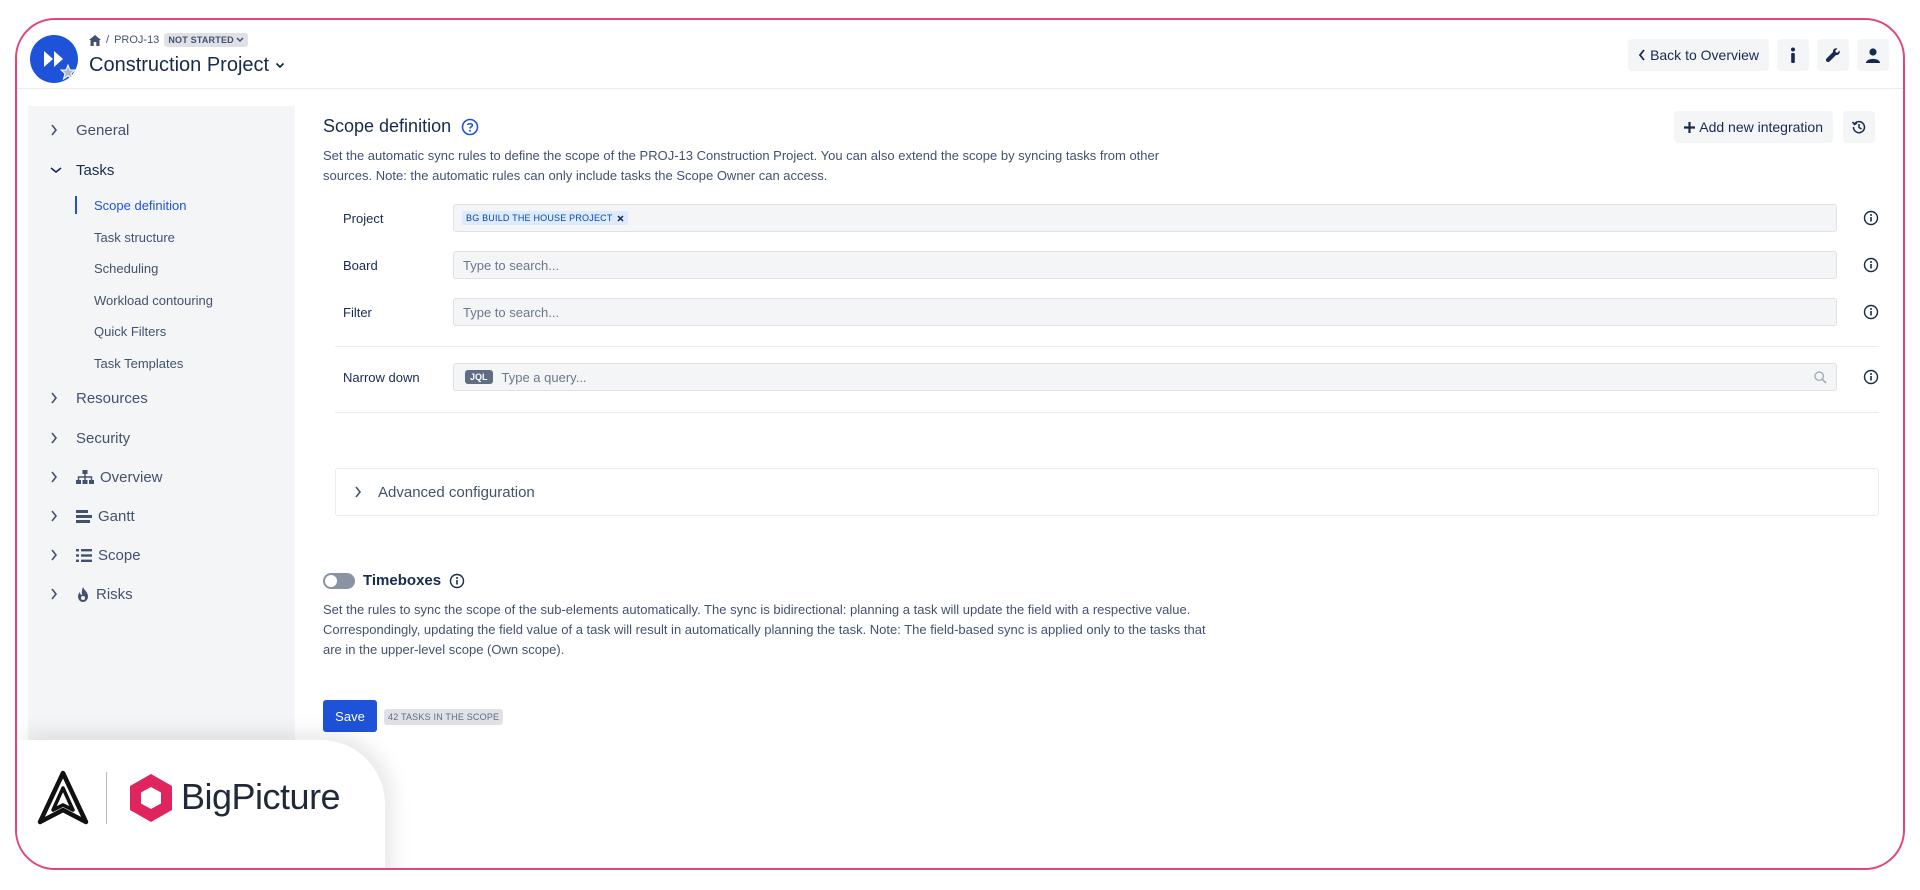  I want to click on sidebar-subitem-task-templates: Task Templates, so click(138, 363).